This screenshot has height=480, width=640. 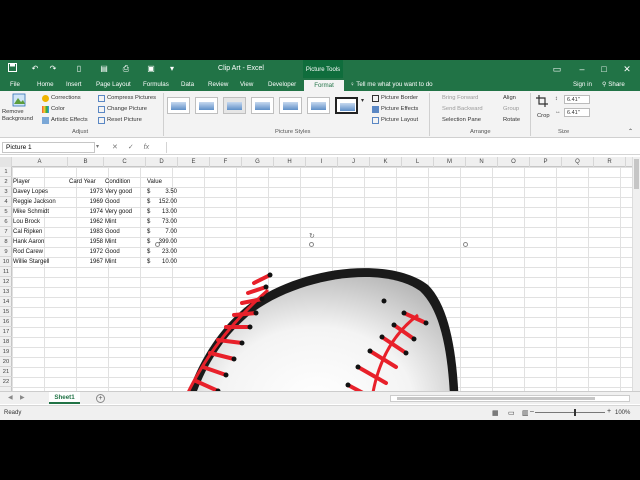 What do you see at coordinates (40, 262) in the screenshot?
I see `cell-player: Willie Stargell` at bounding box center [40, 262].